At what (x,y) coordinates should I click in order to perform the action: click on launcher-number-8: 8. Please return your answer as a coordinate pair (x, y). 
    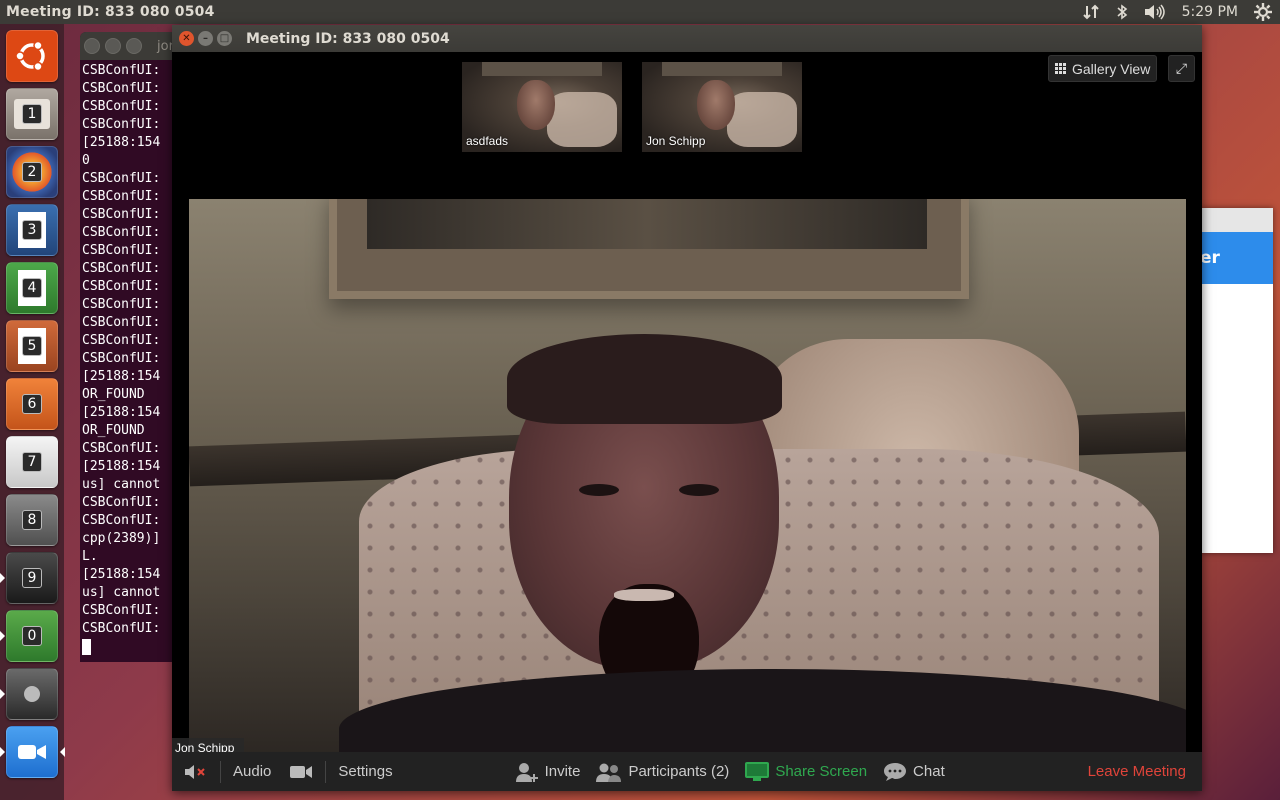
    Looking at the image, I should click on (32, 520).